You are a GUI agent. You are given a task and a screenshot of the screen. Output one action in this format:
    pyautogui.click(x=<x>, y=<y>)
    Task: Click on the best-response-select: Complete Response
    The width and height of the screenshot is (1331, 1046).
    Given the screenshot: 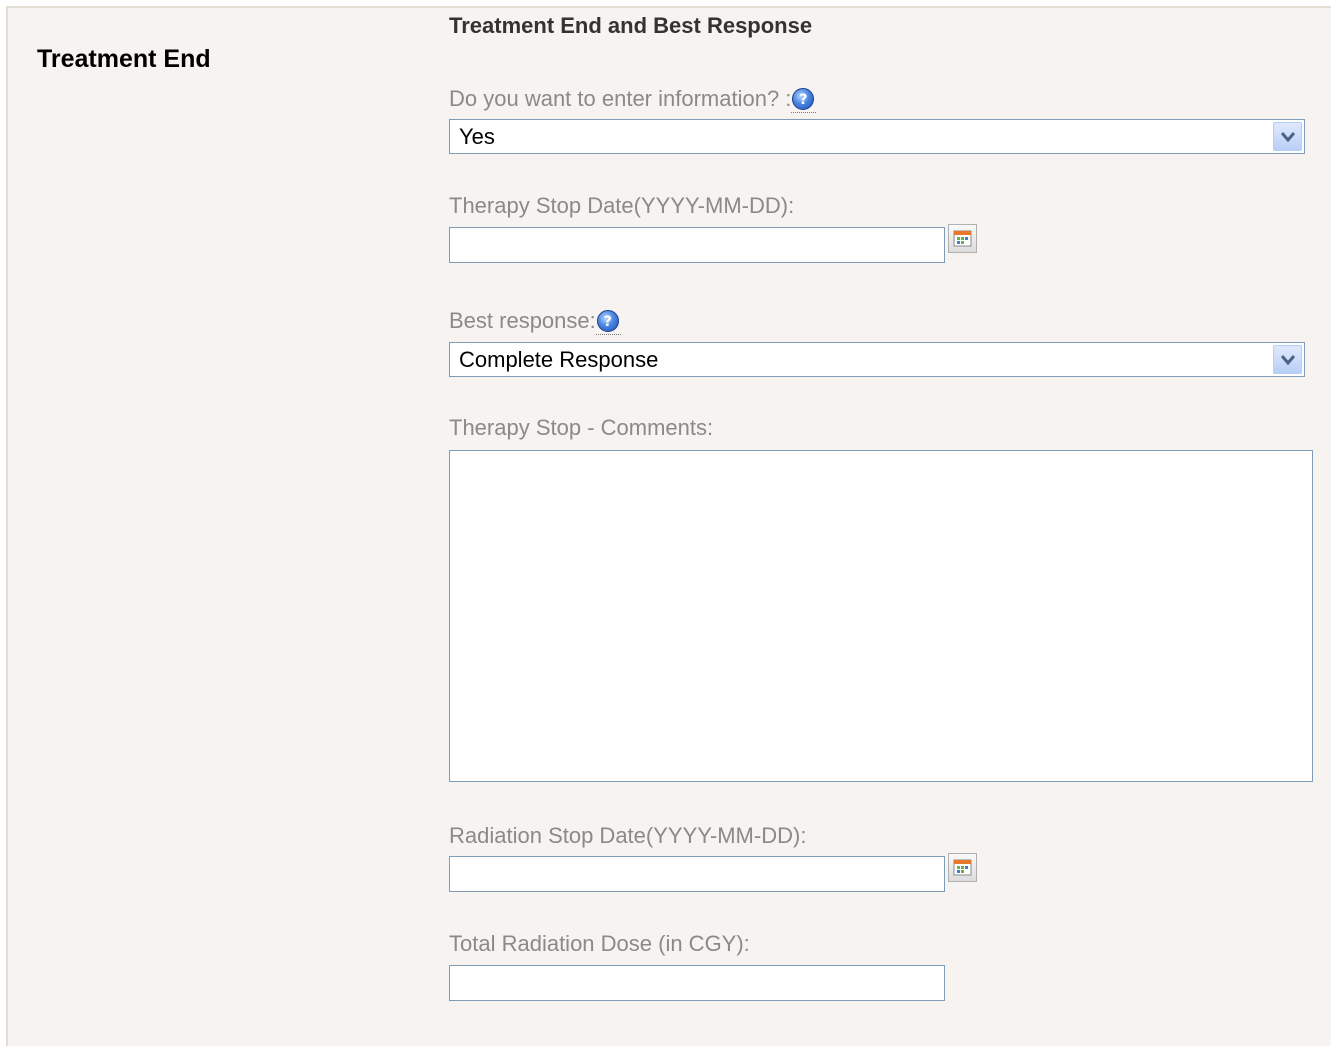 What is the action you would take?
    pyautogui.click(x=877, y=359)
    